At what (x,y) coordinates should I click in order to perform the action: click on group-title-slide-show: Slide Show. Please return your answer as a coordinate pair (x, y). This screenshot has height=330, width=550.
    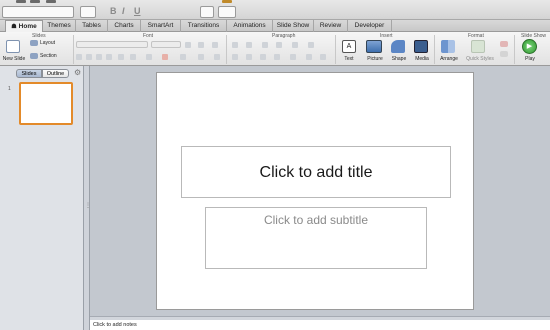
    Looking at the image, I should click on (534, 36).